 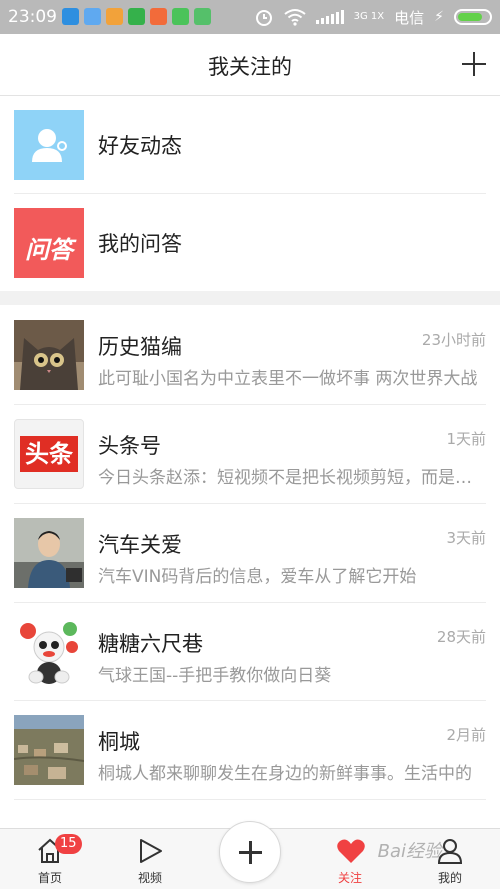 I want to click on bottom-nav: 15 首页 视频 关注 Bai经验 我的, so click(x=250, y=855).